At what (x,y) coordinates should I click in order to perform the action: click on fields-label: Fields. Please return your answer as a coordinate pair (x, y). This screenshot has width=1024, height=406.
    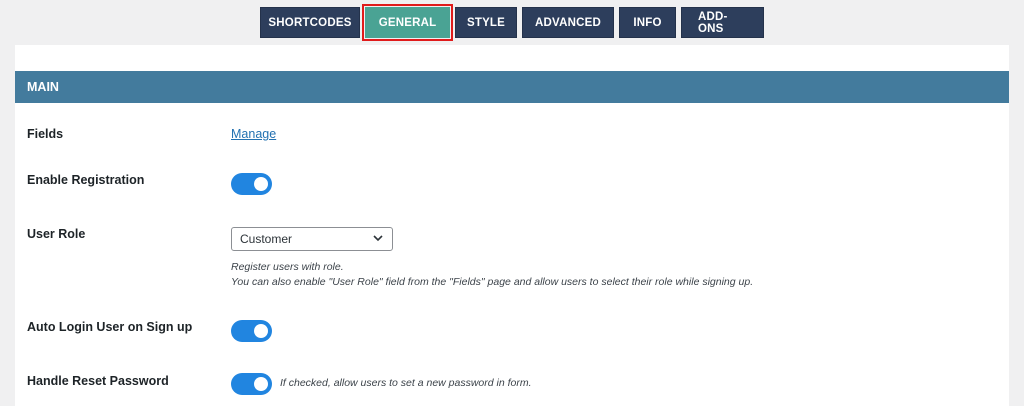
    Looking at the image, I should click on (45, 134).